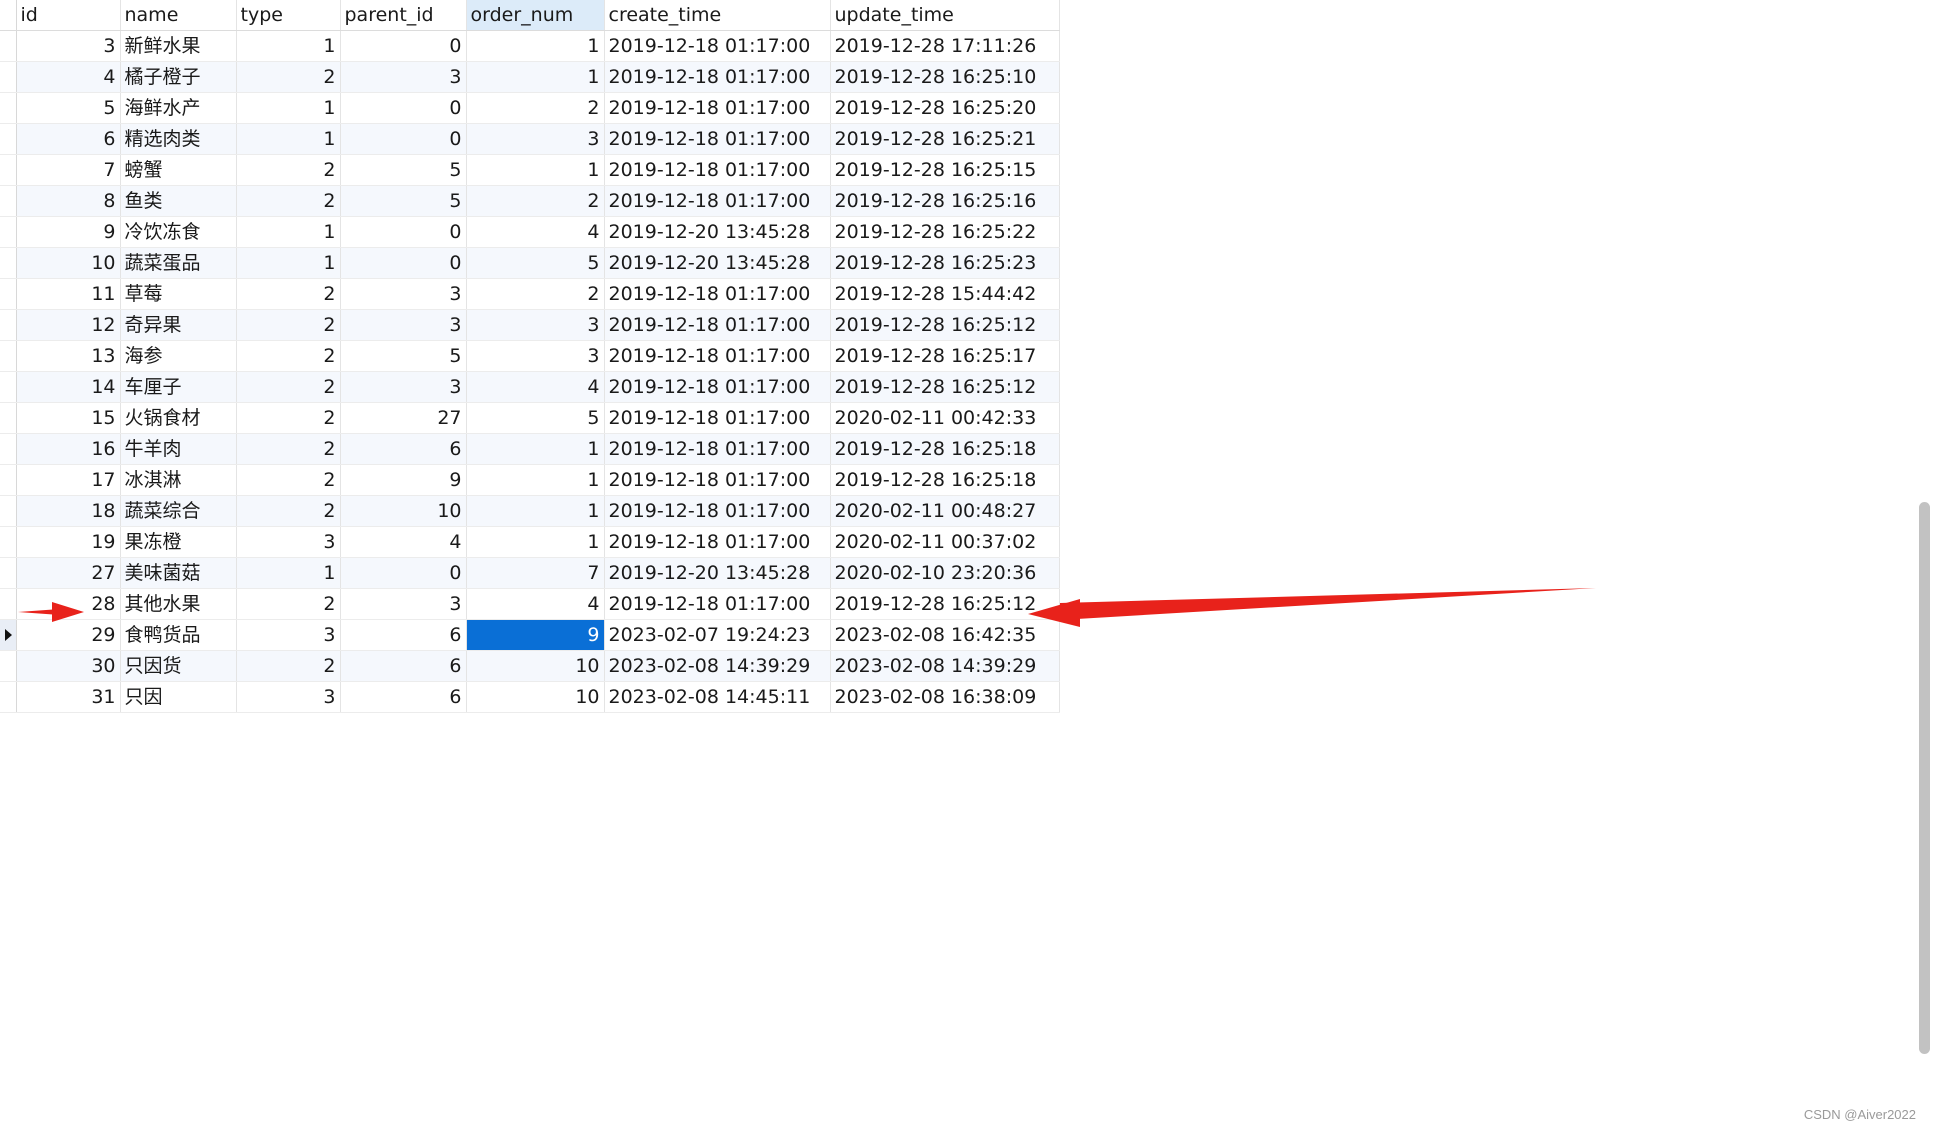  Describe the element at coordinates (178, 449) in the screenshot. I see `cell-name: 牛羊肉` at that location.